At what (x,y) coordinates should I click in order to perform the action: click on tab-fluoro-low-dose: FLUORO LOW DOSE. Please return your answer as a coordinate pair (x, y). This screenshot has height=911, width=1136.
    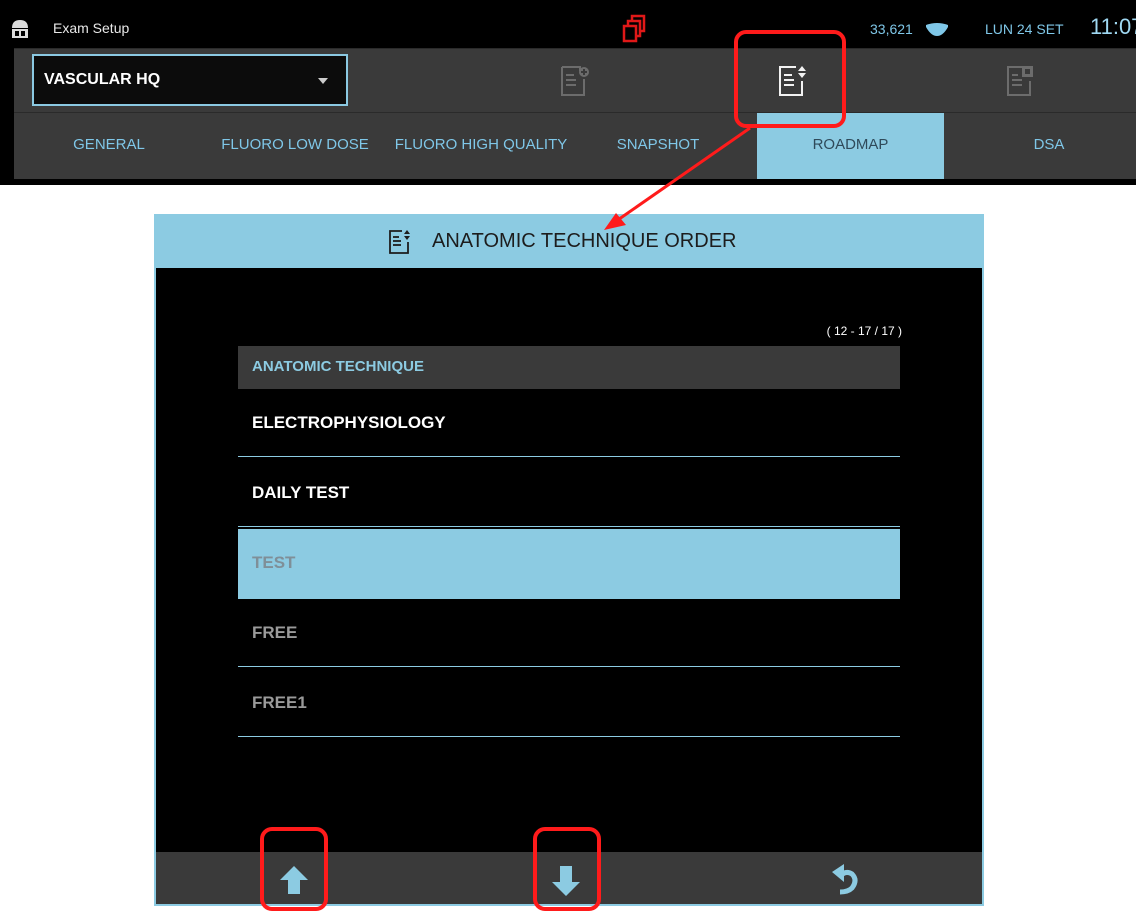
    Looking at the image, I should click on (295, 146).